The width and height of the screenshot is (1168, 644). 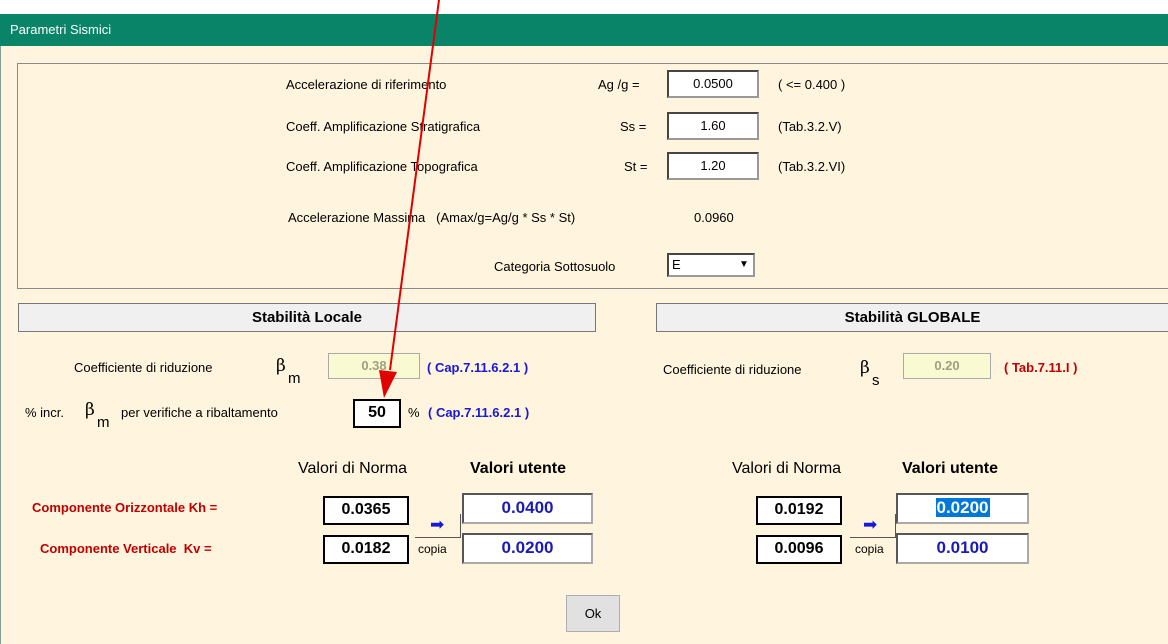 I want to click on annotation-arrow-line, so click(x=414, y=185).